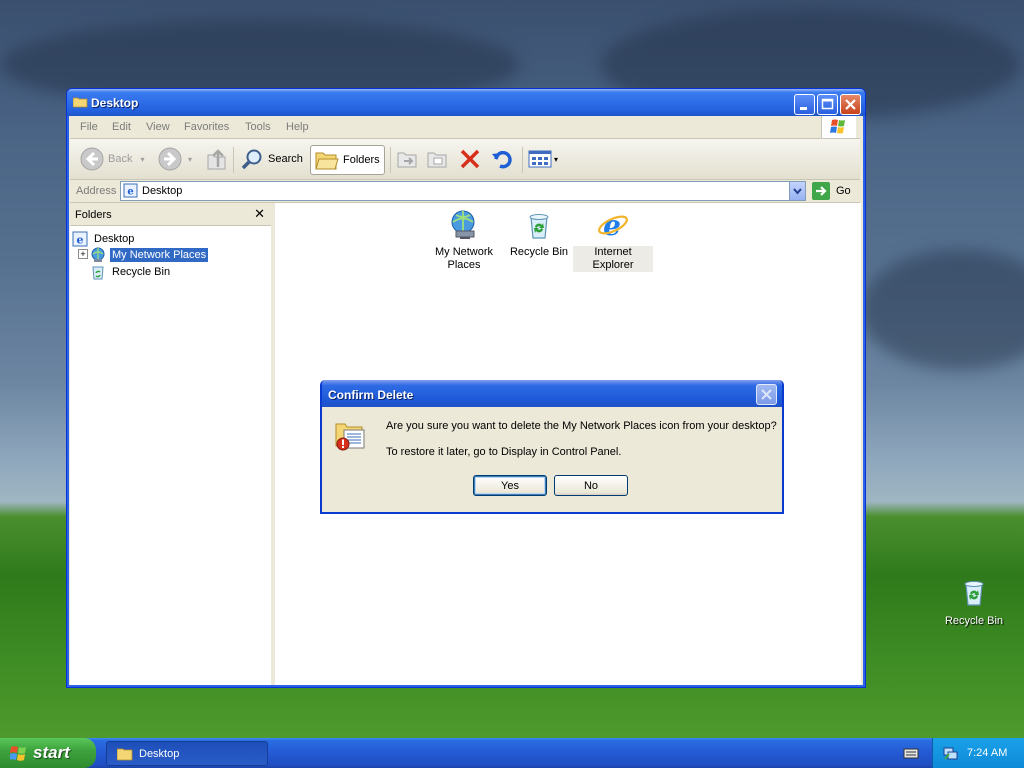 The width and height of the screenshot is (1024, 768). I want to click on go-button: Go, so click(831, 191).